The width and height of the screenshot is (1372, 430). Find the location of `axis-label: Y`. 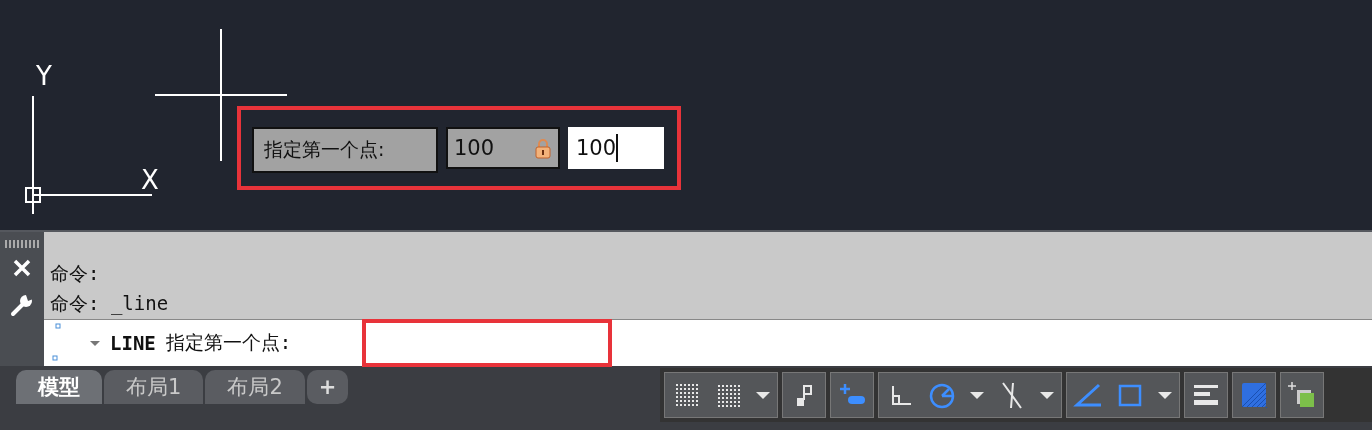

axis-label: Y is located at coordinates (44, 76).